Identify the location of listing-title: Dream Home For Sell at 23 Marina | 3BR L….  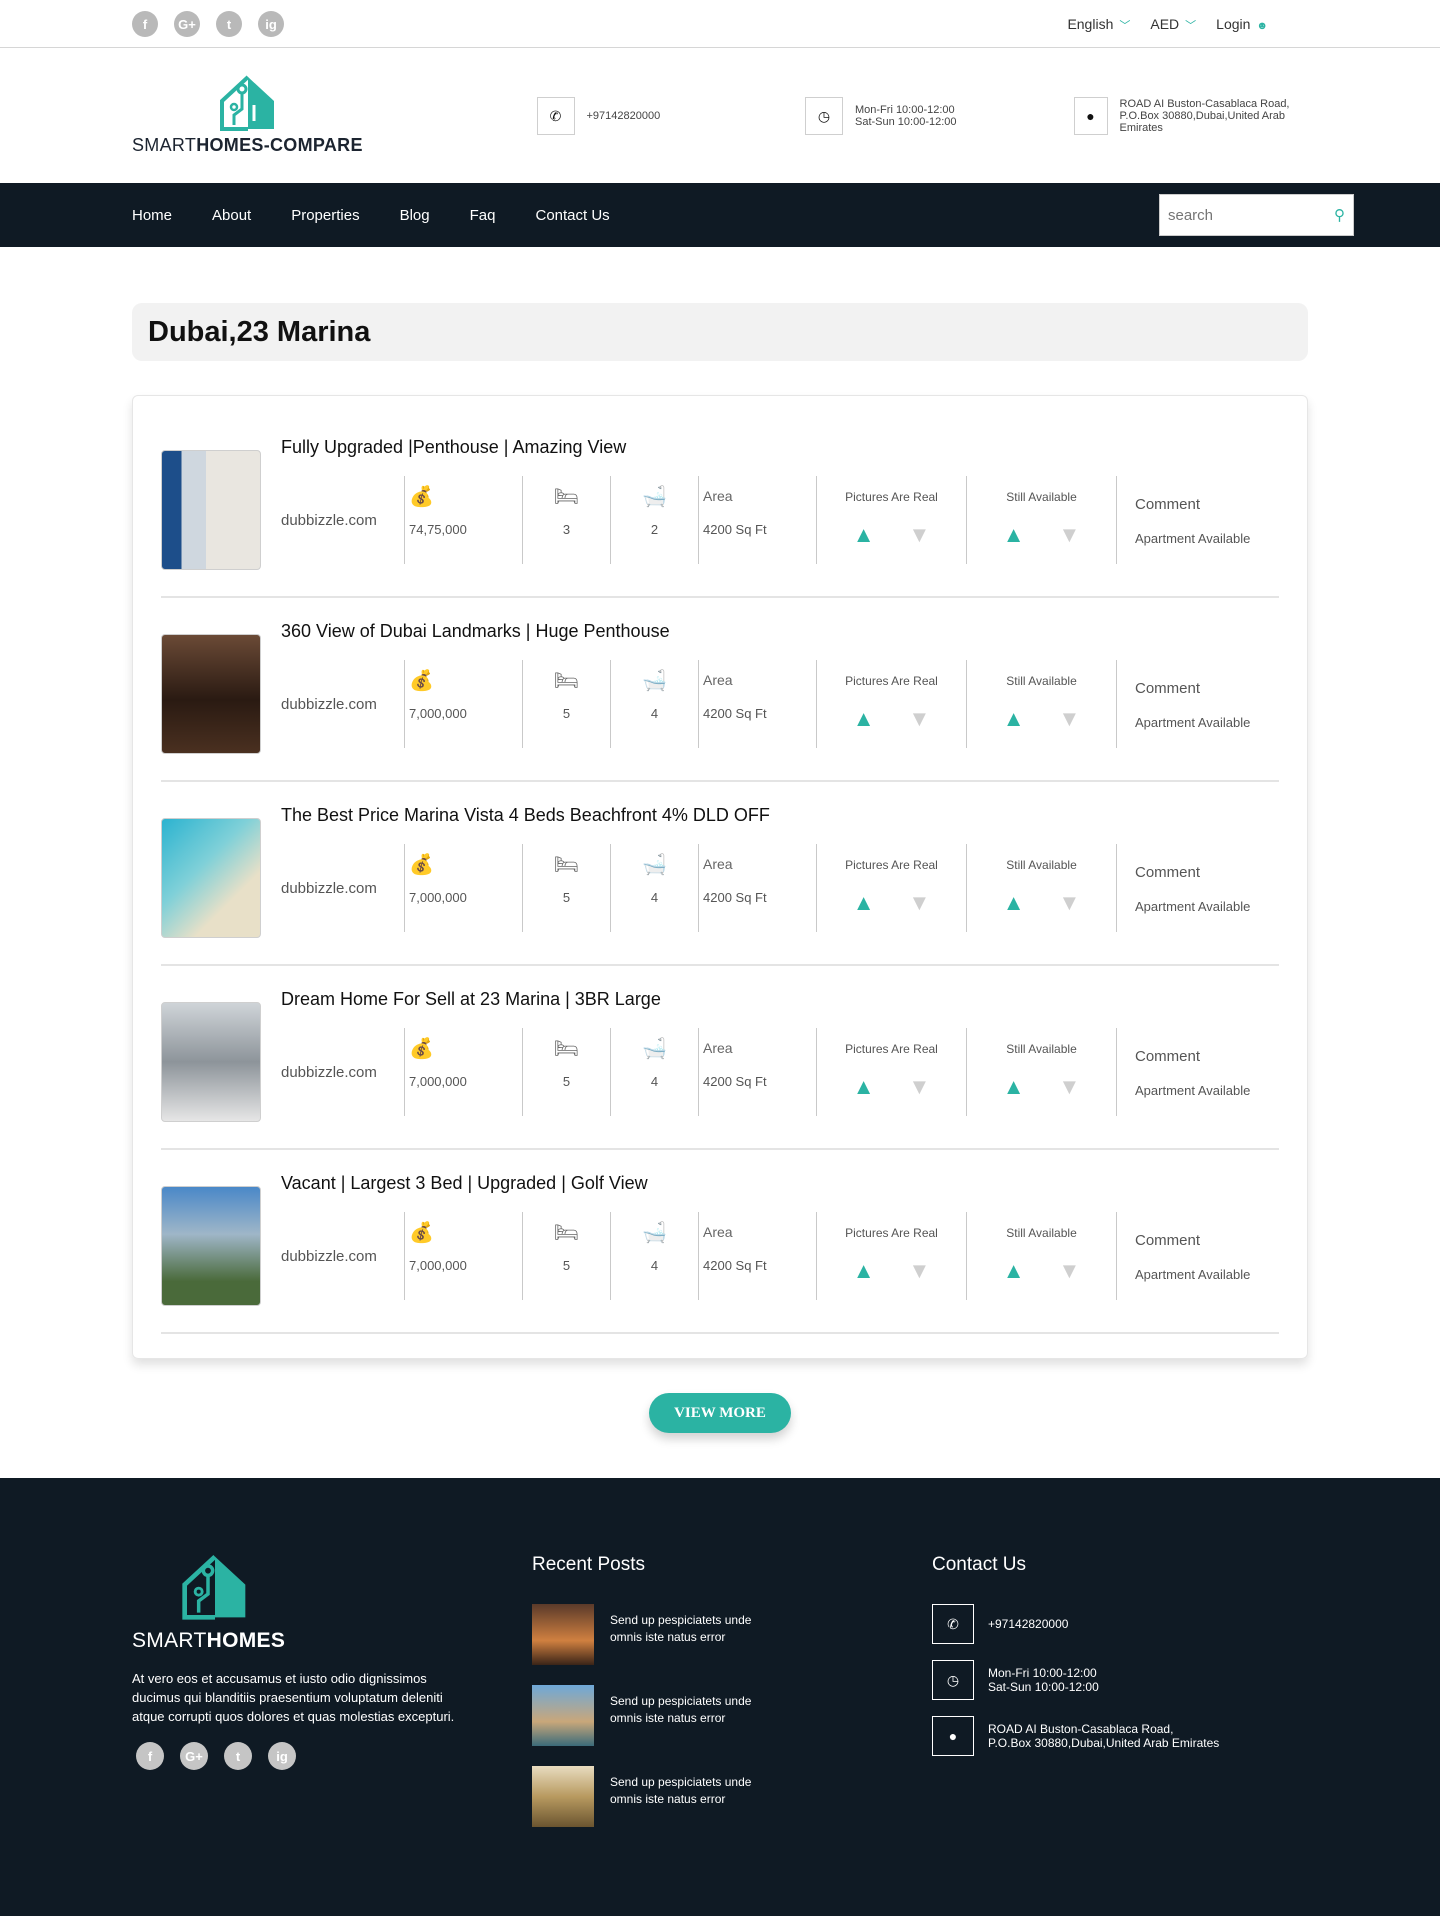
(780, 999).